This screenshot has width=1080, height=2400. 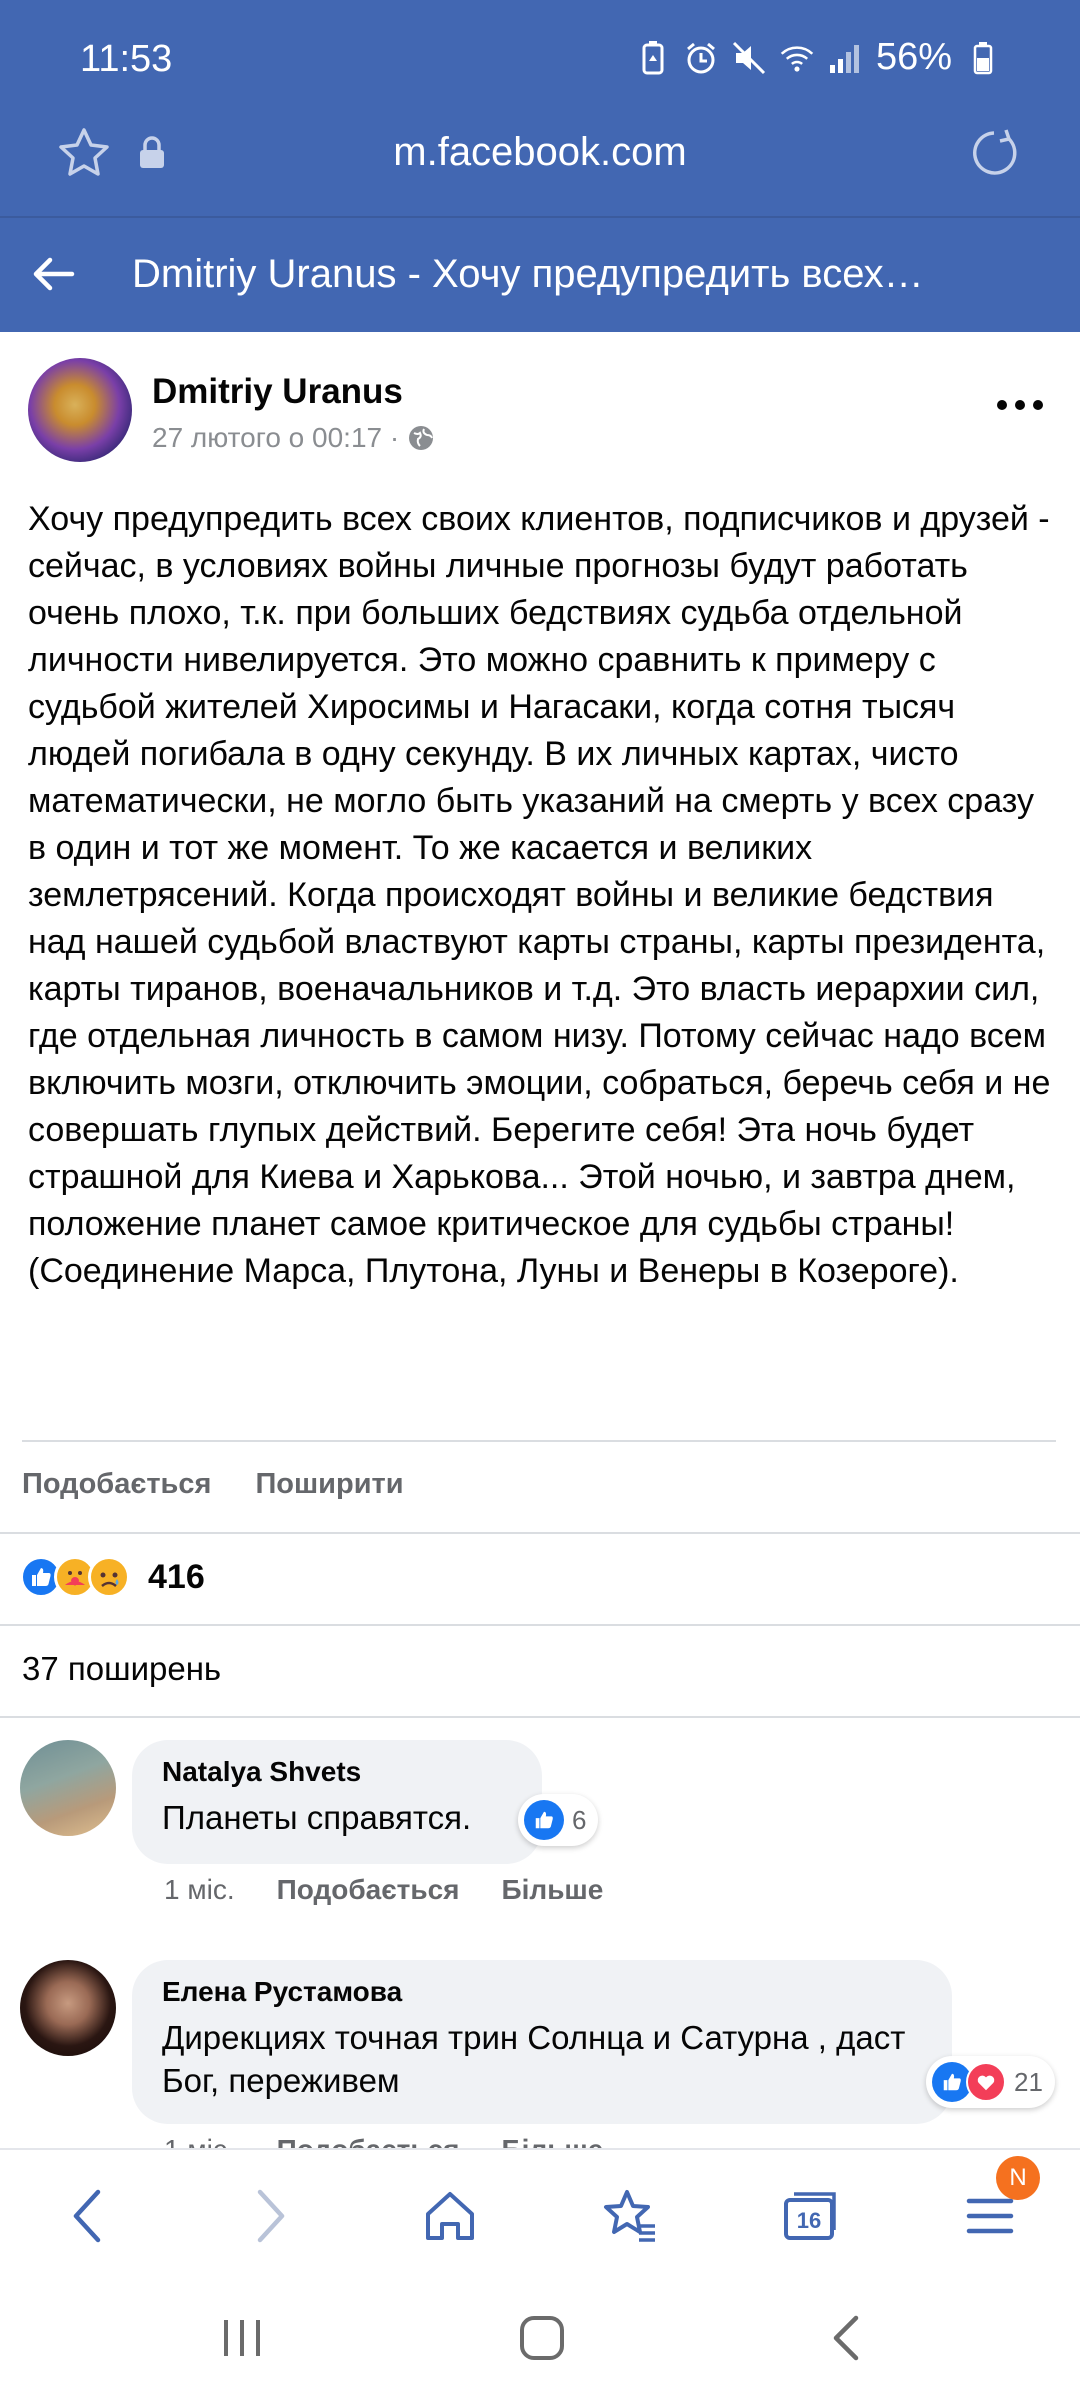 What do you see at coordinates (653, 57) in the screenshot?
I see `battery-saver-icon` at bounding box center [653, 57].